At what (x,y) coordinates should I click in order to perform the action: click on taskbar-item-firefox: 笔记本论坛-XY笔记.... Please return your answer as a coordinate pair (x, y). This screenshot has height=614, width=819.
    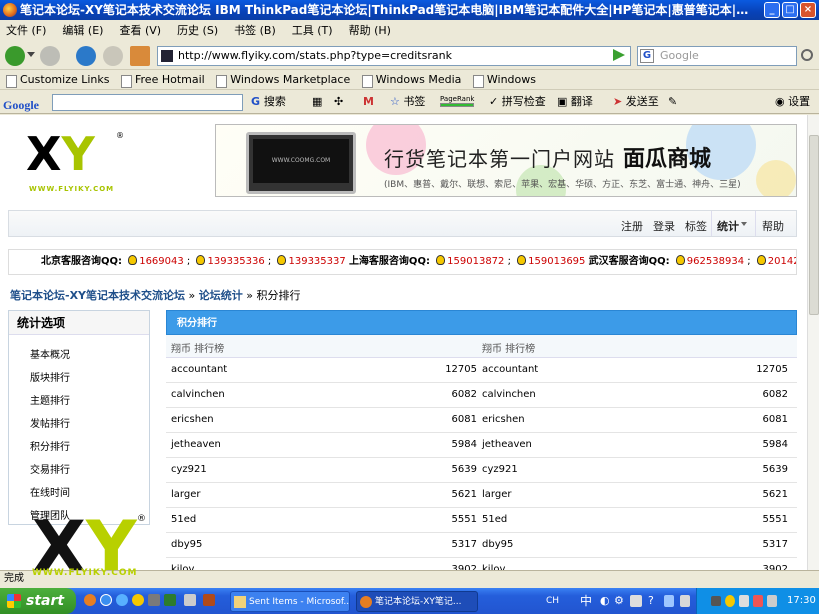
    Looking at the image, I should click on (417, 601).